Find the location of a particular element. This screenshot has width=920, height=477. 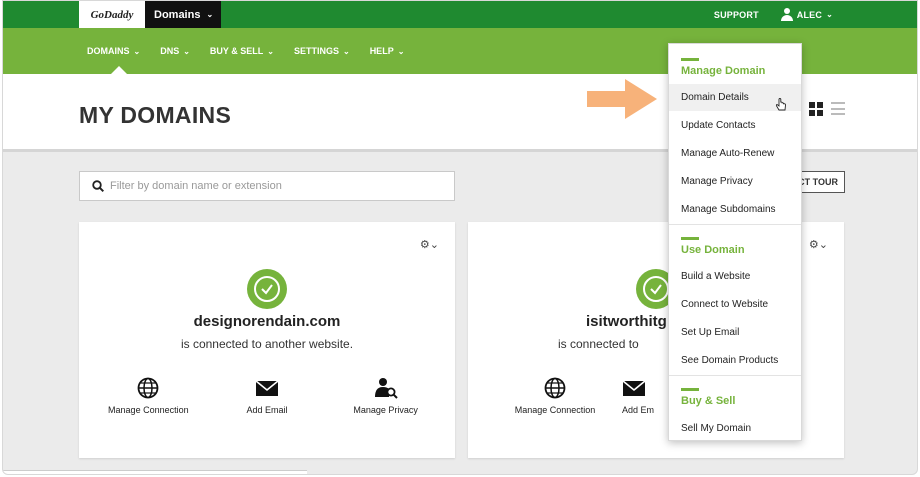

bottom-tab is located at coordinates (155, 472).